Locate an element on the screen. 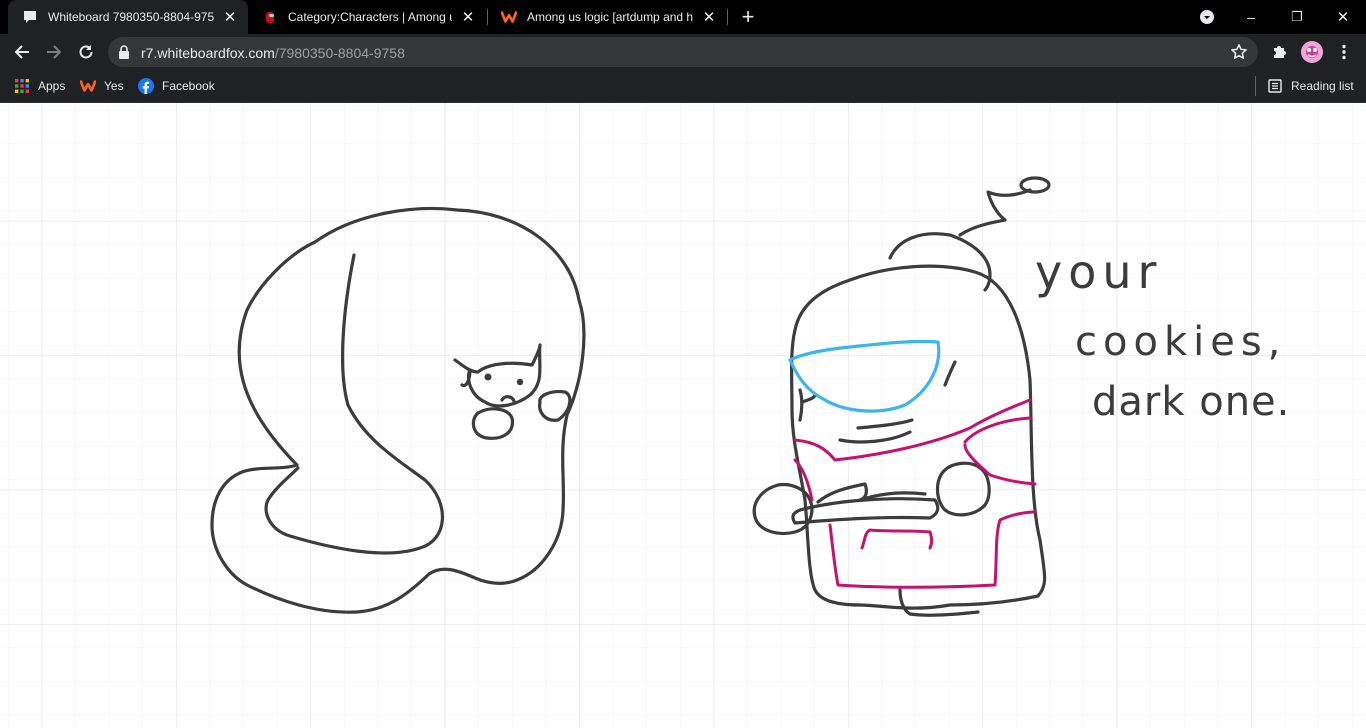  apps-grid-icon is located at coordinates (22, 86).